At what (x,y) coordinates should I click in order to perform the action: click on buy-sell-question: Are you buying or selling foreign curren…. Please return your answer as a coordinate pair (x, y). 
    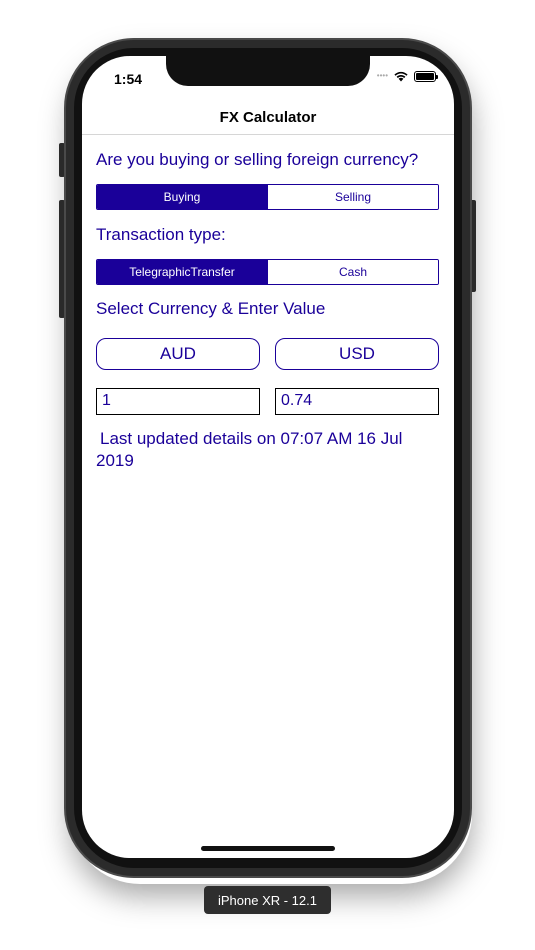
    Looking at the image, I should click on (257, 159).